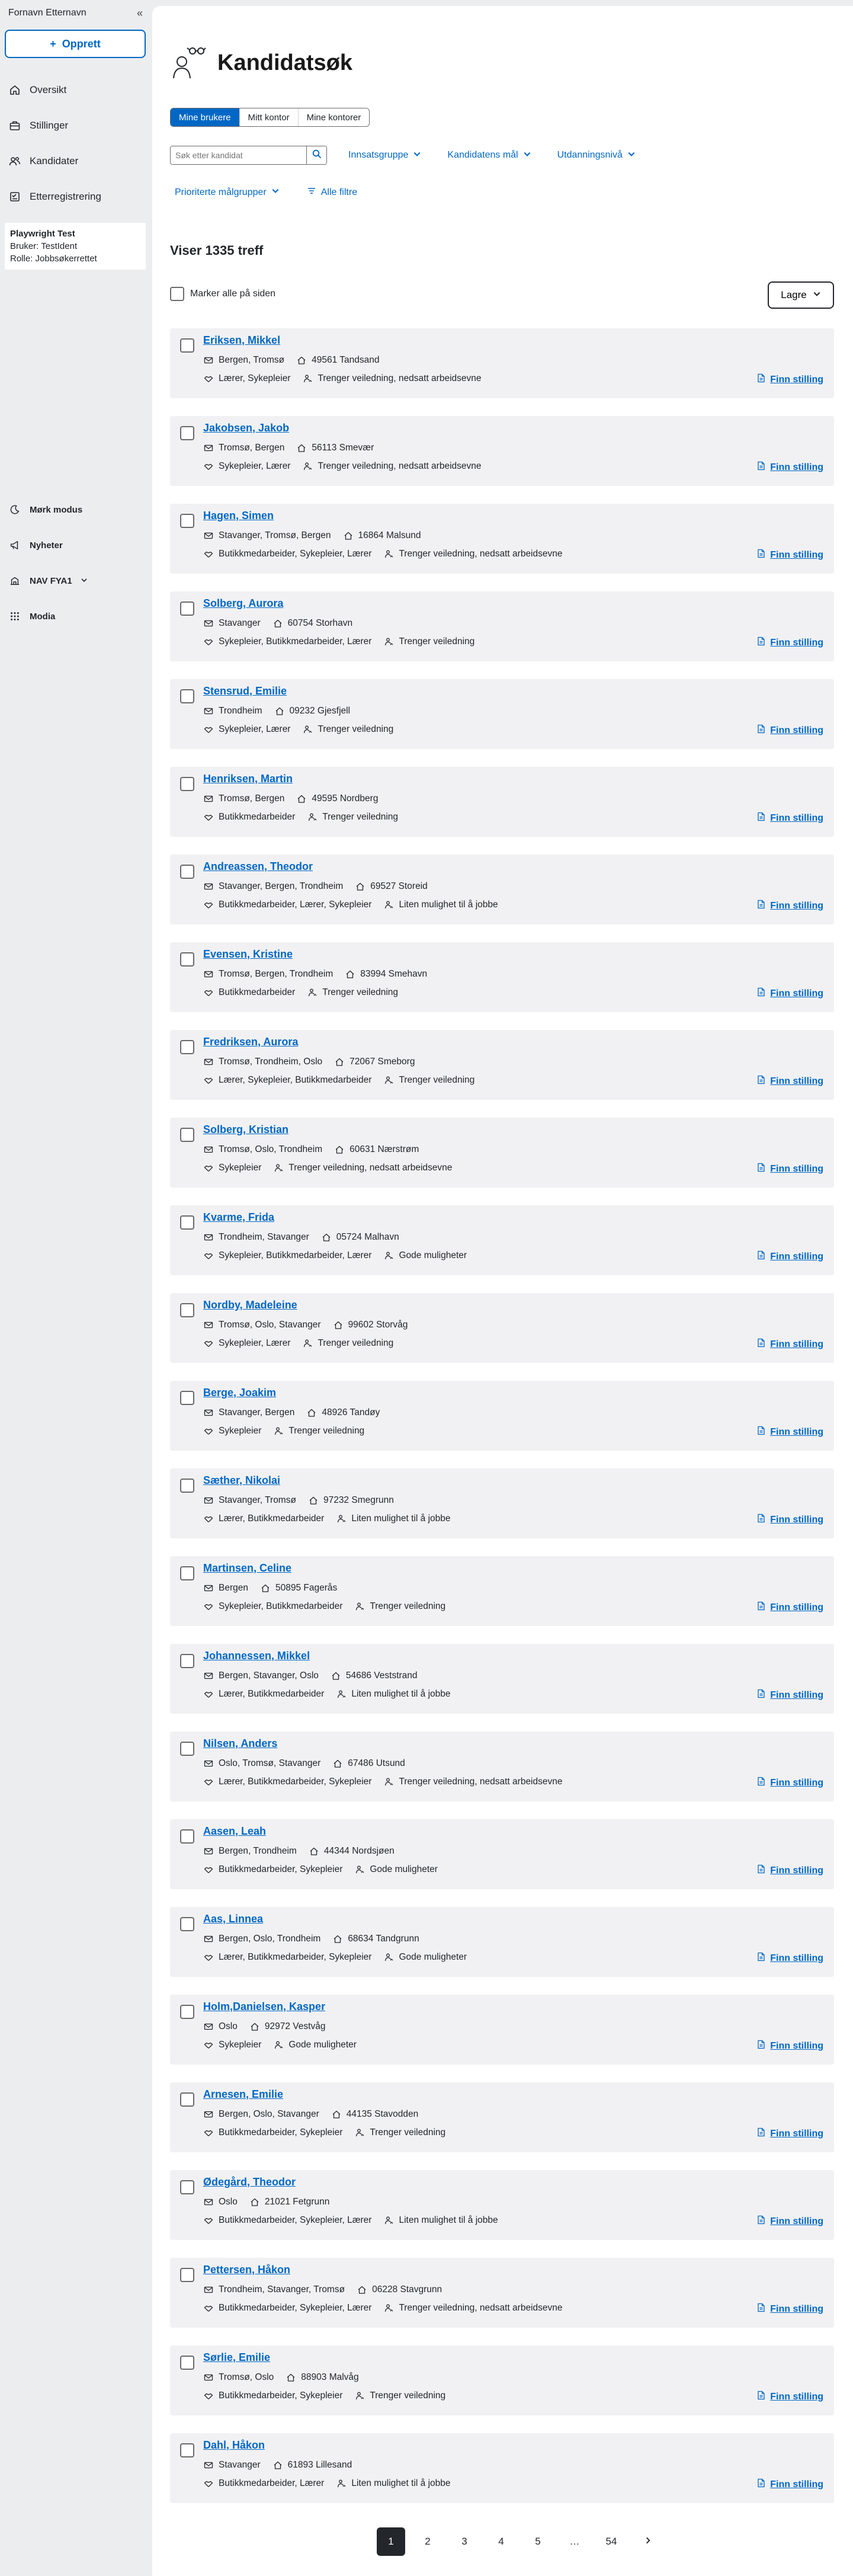  I want to click on filter-prioriterte-malgrupper: Prioriterte målgrupper, so click(227, 192).